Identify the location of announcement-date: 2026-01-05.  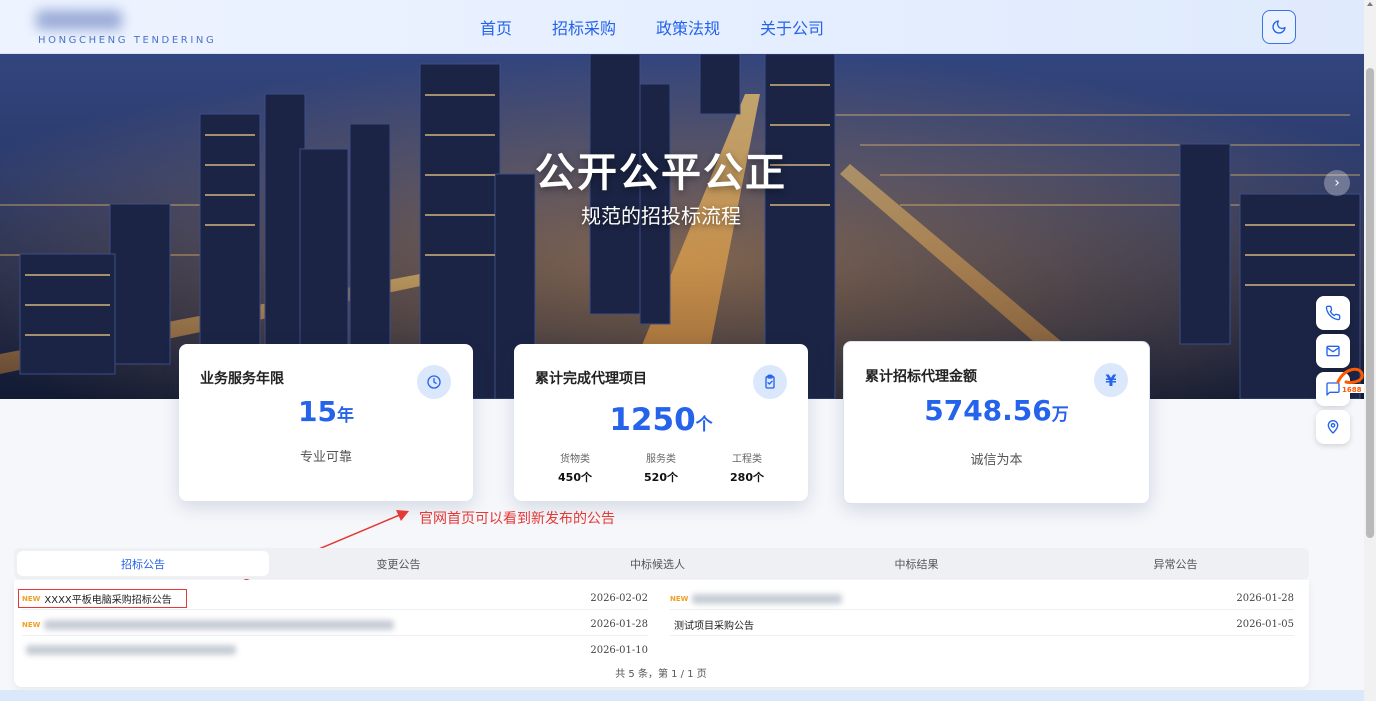
(1265, 624).